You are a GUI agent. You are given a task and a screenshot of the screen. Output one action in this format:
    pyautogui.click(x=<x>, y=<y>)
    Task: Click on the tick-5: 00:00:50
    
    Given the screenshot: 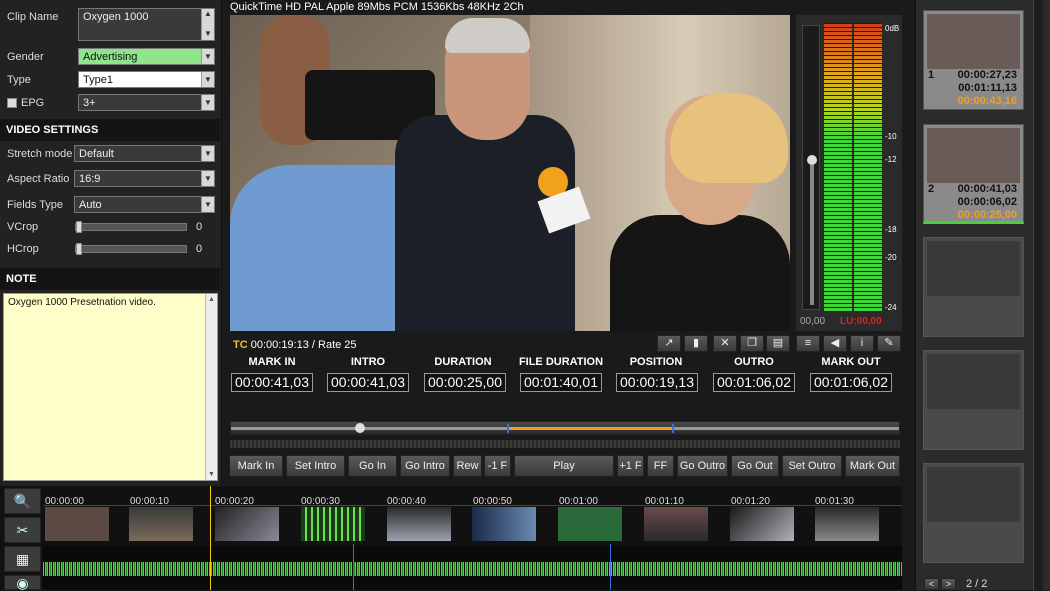 What is the action you would take?
    pyautogui.click(x=492, y=501)
    